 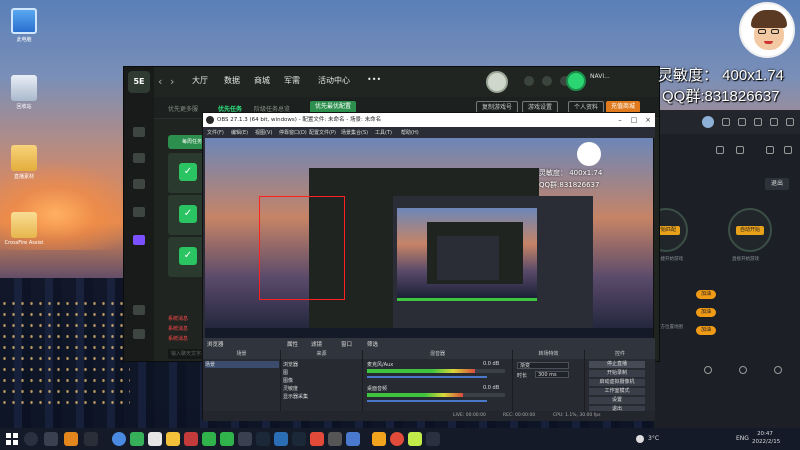 What do you see at coordinates (290, 388) in the screenshot?
I see `source-item: 灵敏度` at bounding box center [290, 388].